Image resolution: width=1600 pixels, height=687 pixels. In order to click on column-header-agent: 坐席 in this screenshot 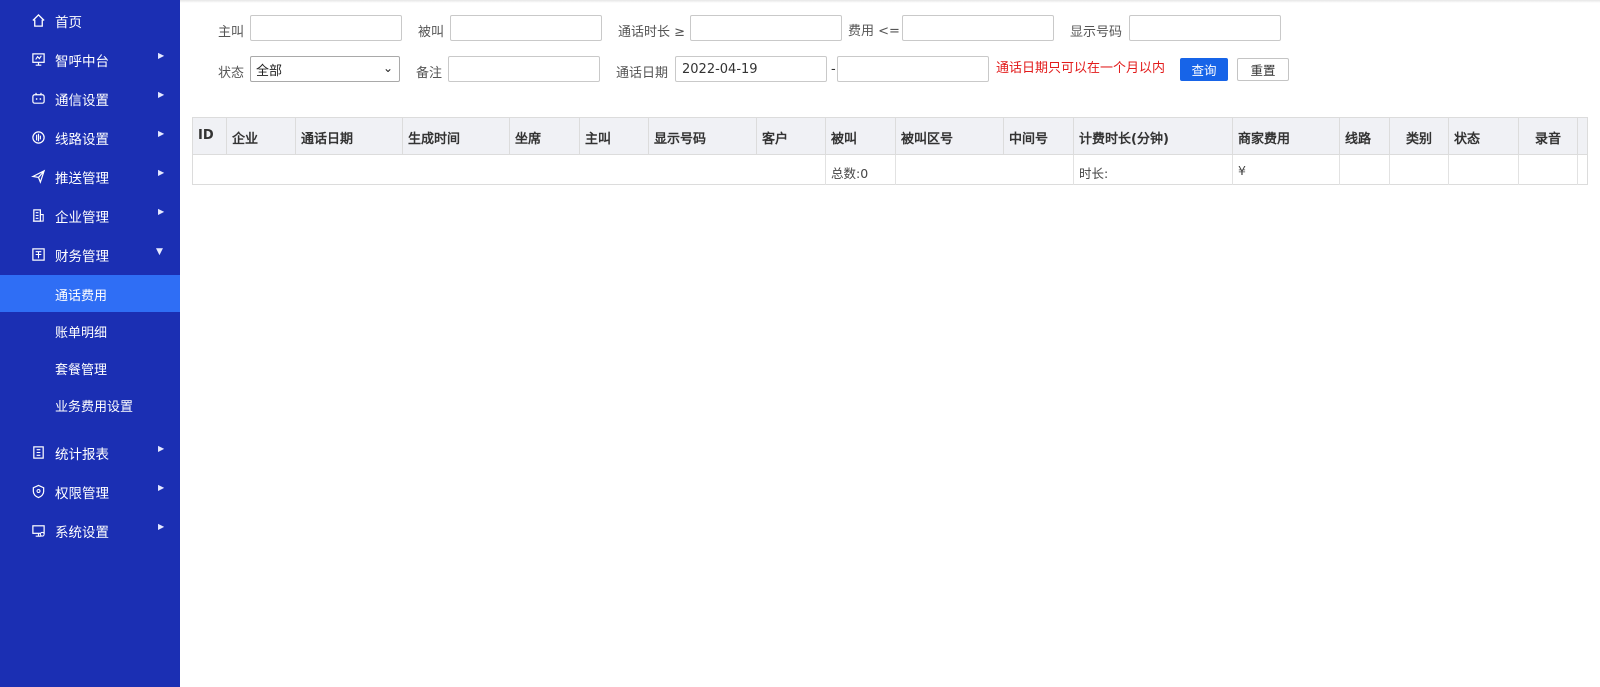, I will do `click(545, 136)`.